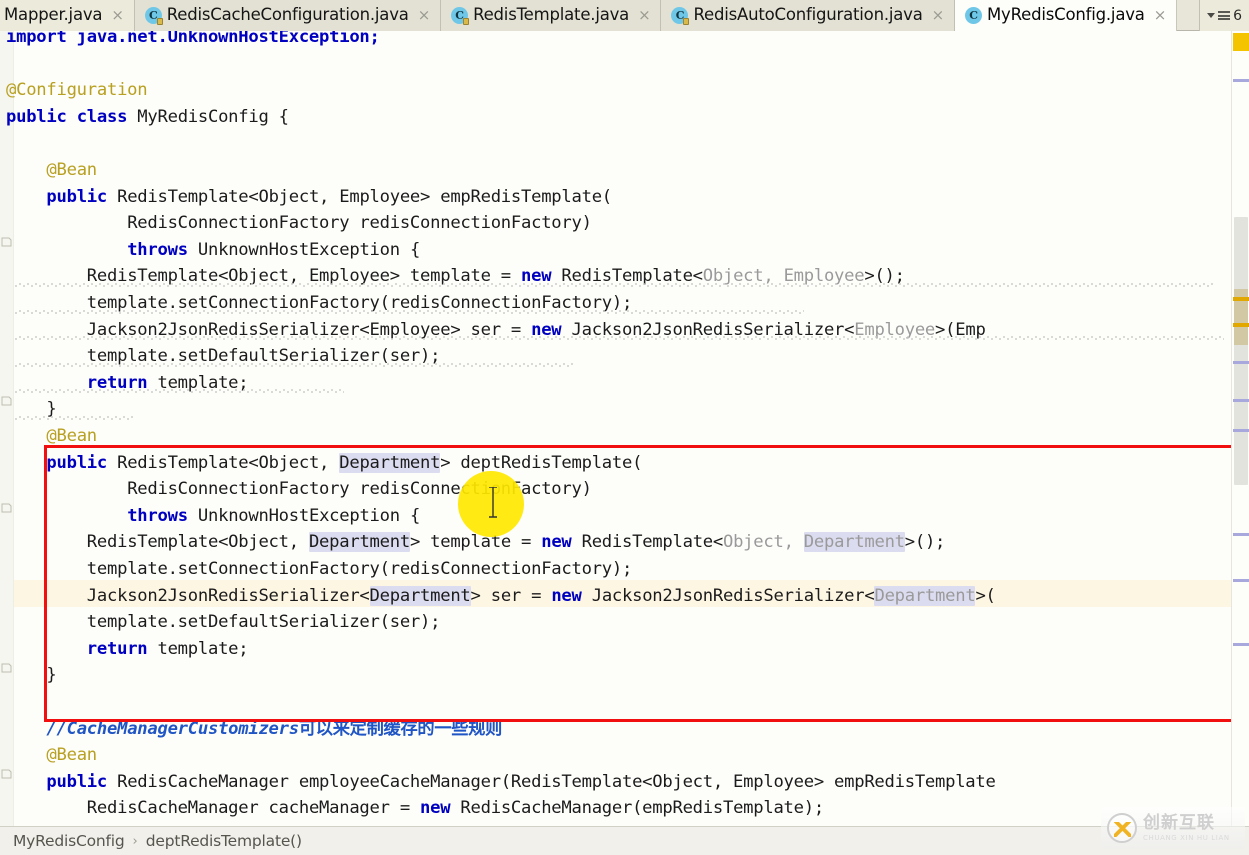  What do you see at coordinates (925, 542) in the screenshot?
I see `code-token: >();` at bounding box center [925, 542].